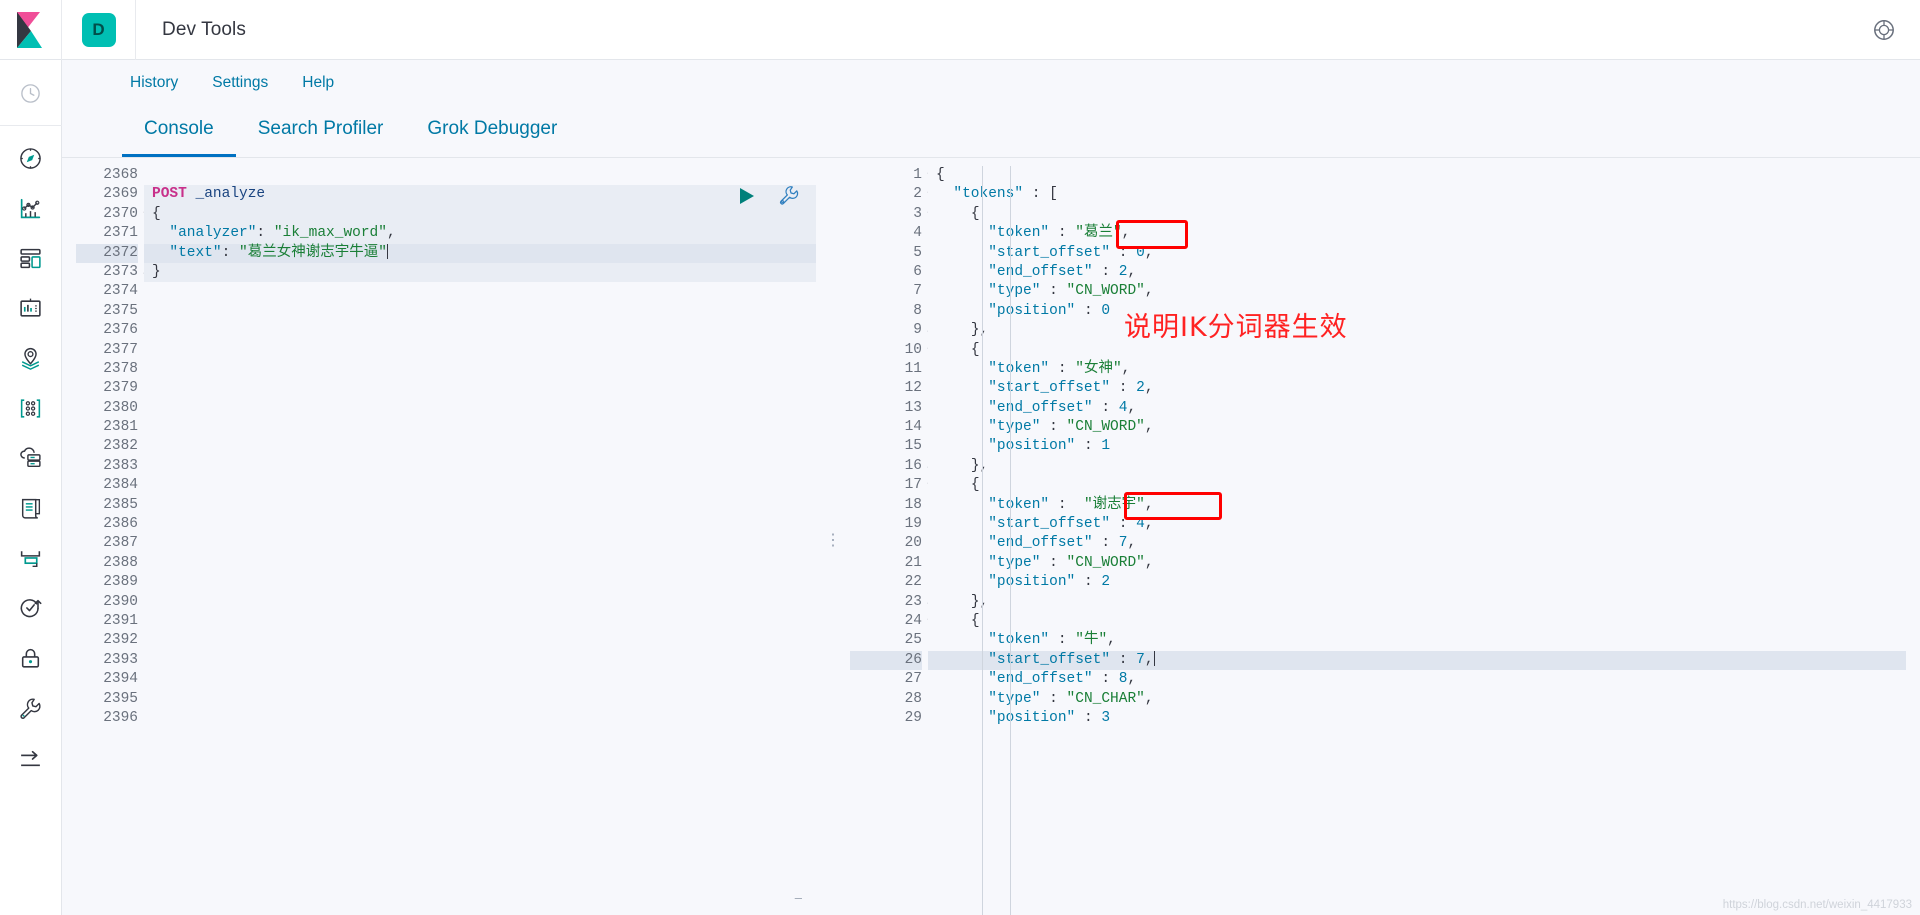  What do you see at coordinates (480, 234) in the screenshot?
I see `editor-code-line: "analyzer": "ik_max_word",` at bounding box center [480, 234].